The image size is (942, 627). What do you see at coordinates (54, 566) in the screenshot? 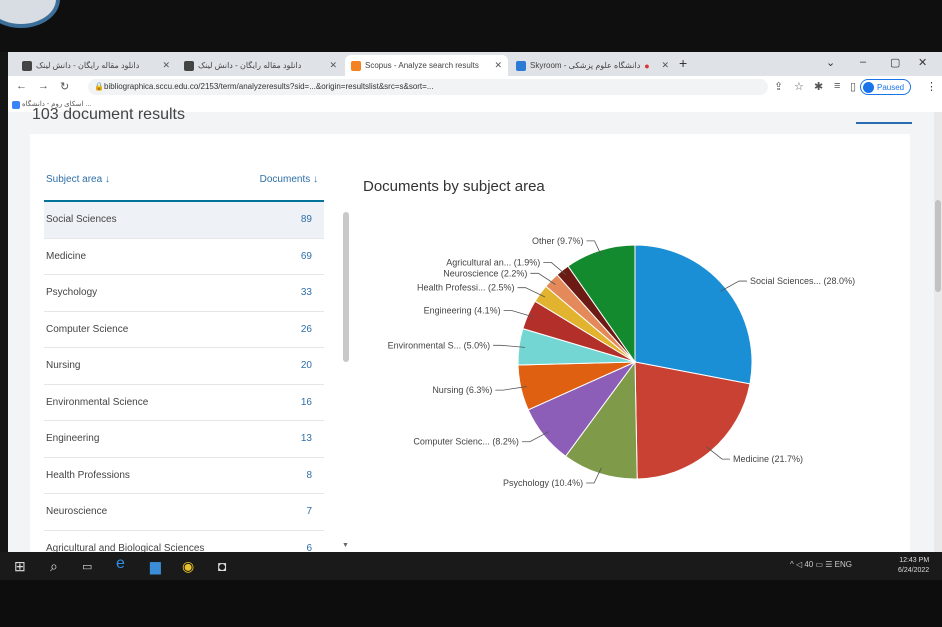
I see `search-icon: ⌕` at bounding box center [54, 566].